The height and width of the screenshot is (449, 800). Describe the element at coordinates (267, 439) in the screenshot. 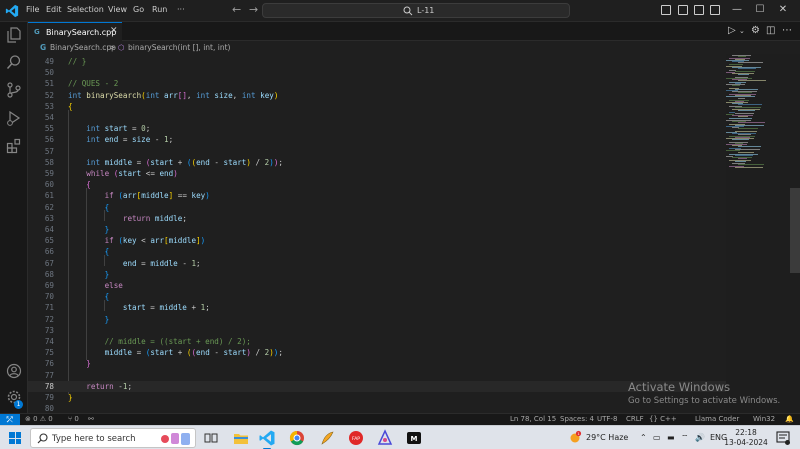

I see `vscode-taskbar-icon` at that location.